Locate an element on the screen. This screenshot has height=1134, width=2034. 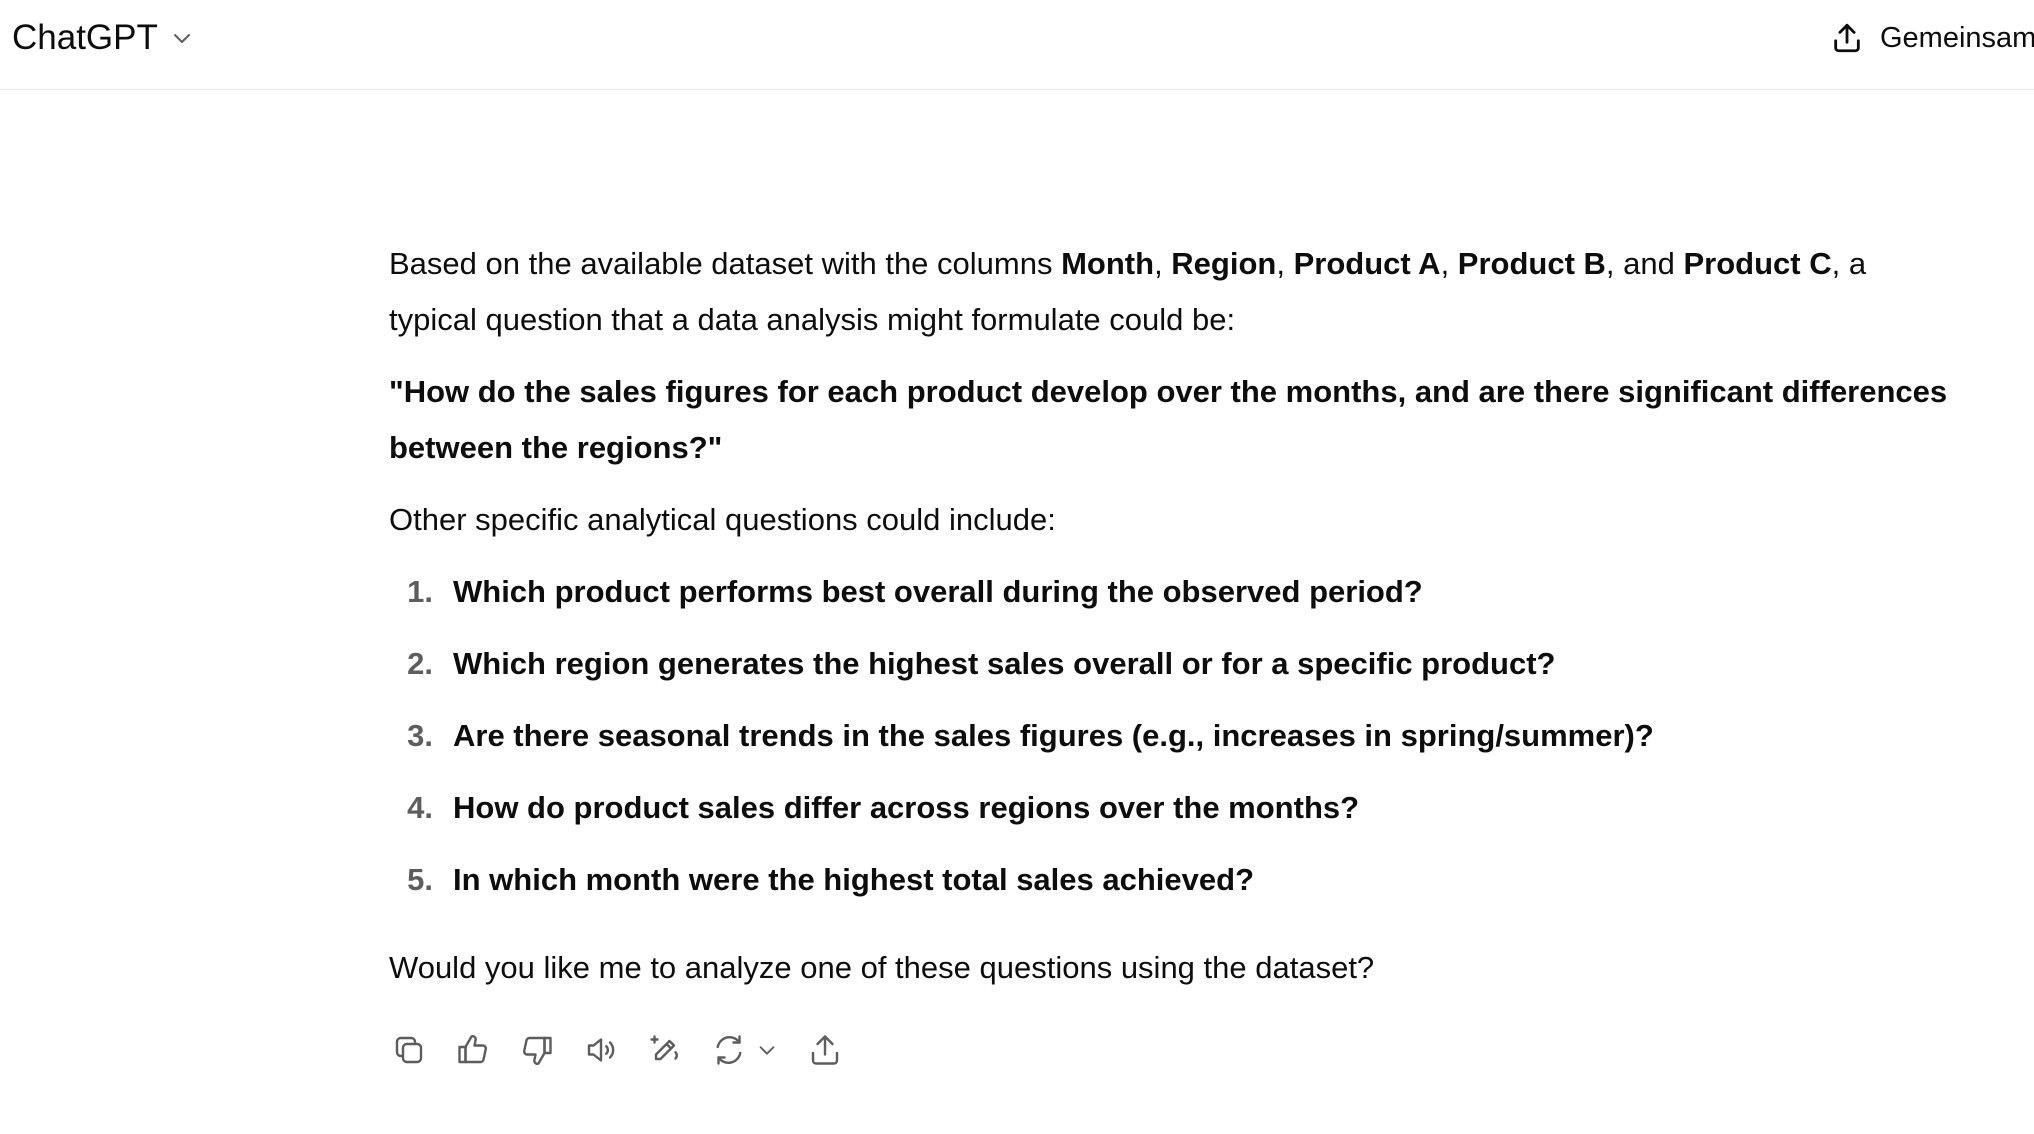
copy-button is located at coordinates (409, 1050).